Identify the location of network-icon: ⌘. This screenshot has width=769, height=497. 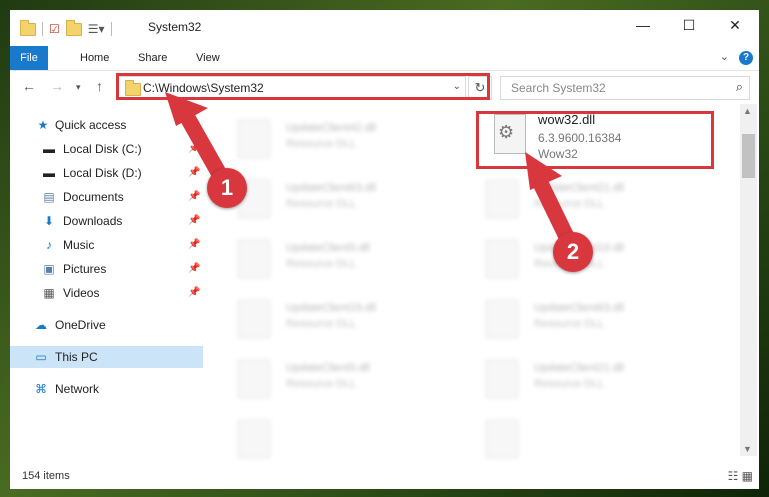
(41, 389).